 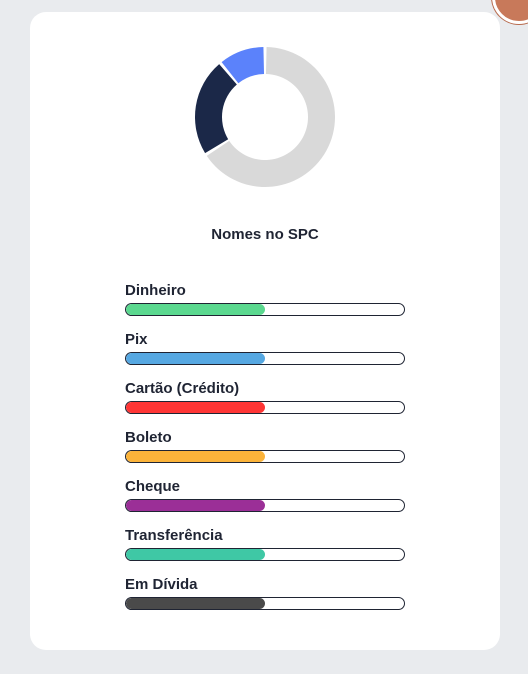 I want to click on payment-method-item: Transferência, so click(x=265, y=551).